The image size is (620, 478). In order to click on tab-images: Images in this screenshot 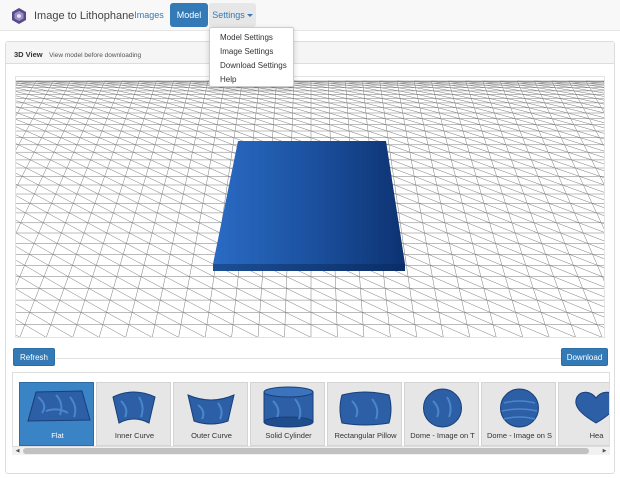, I will do `click(149, 15)`.